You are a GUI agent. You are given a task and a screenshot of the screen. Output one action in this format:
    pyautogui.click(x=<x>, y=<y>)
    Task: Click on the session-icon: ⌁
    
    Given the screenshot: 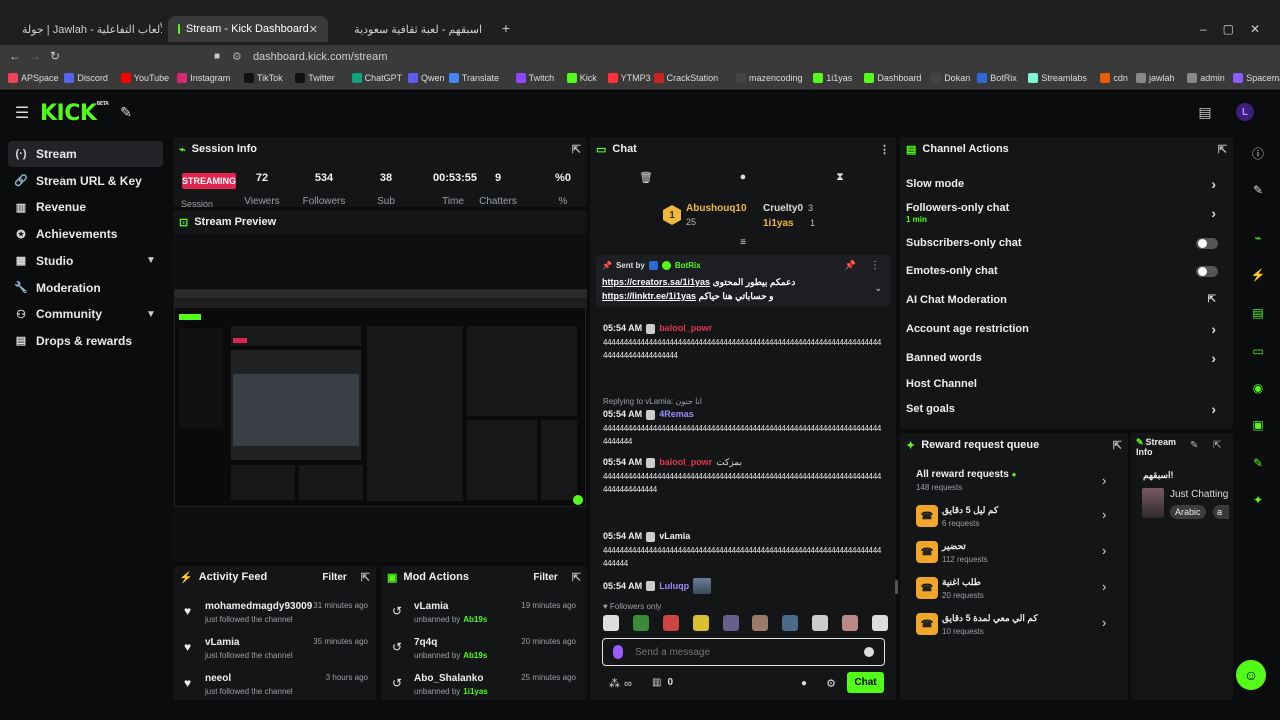 What is the action you would take?
    pyautogui.click(x=1258, y=238)
    